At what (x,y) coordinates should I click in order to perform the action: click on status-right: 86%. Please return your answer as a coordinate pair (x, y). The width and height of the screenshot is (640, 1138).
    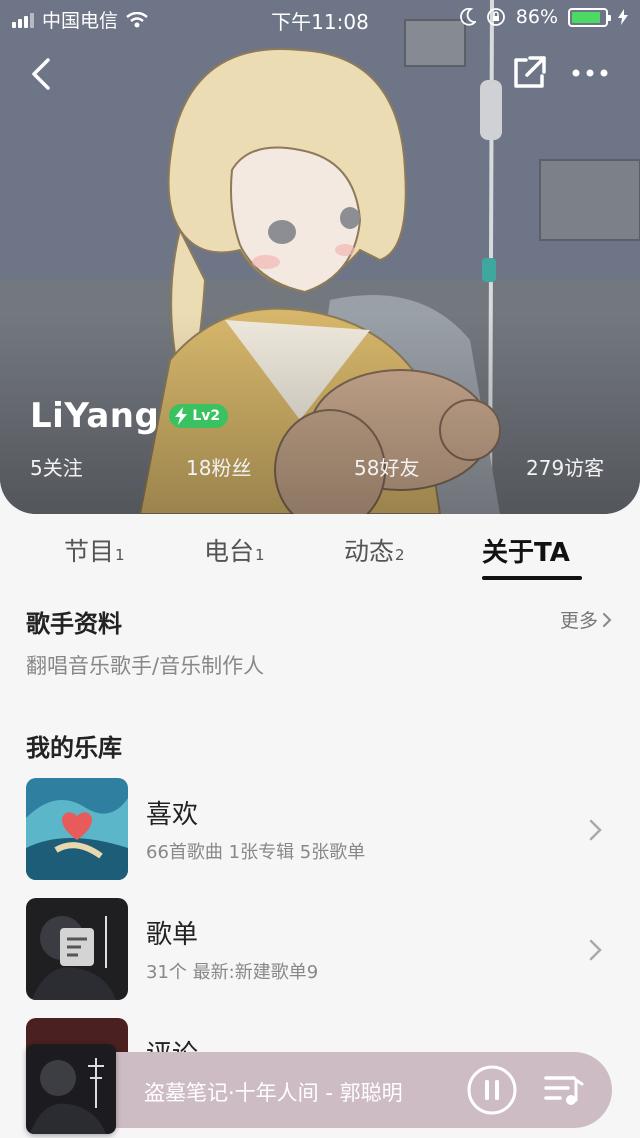
    Looking at the image, I should click on (543, 17).